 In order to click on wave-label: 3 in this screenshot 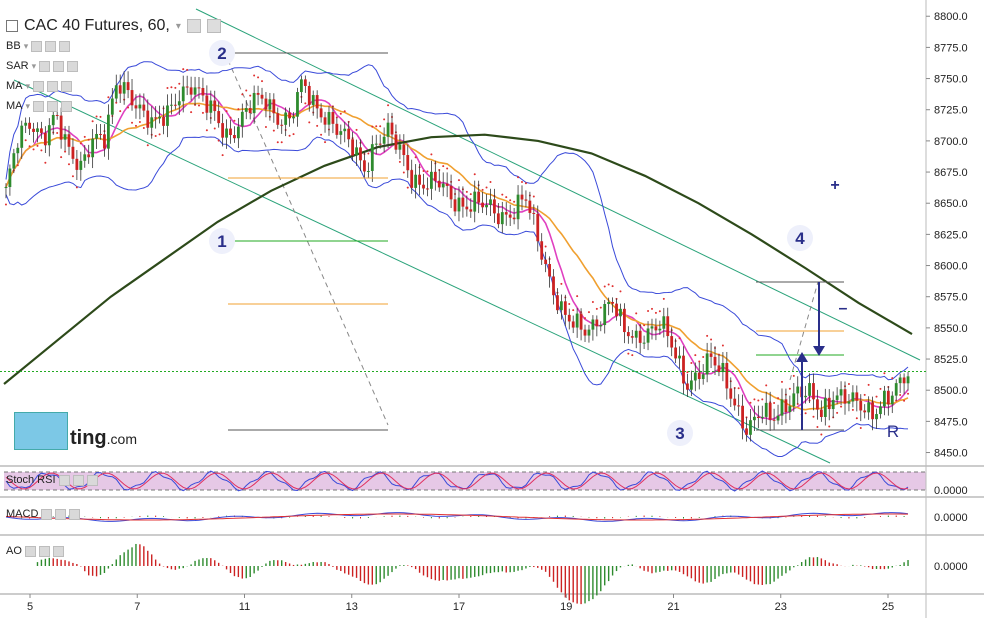, I will do `click(679, 433)`.